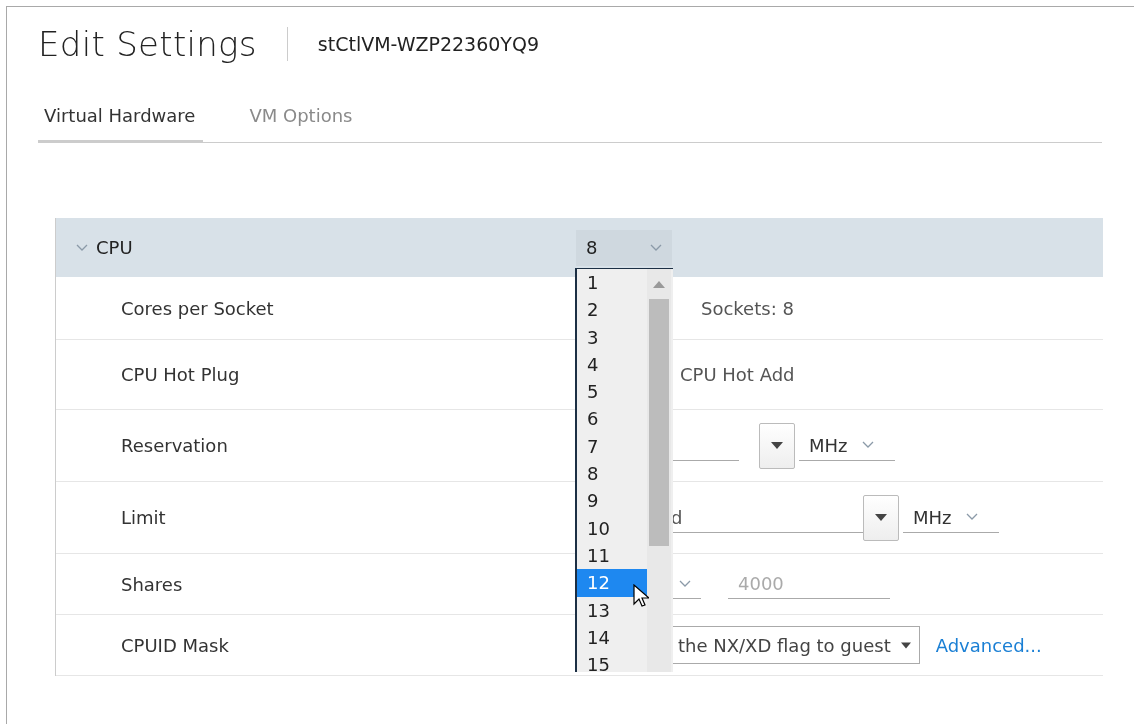 The height and width of the screenshot is (724, 1134). What do you see at coordinates (659, 284) in the screenshot?
I see `scroll-up-icon` at bounding box center [659, 284].